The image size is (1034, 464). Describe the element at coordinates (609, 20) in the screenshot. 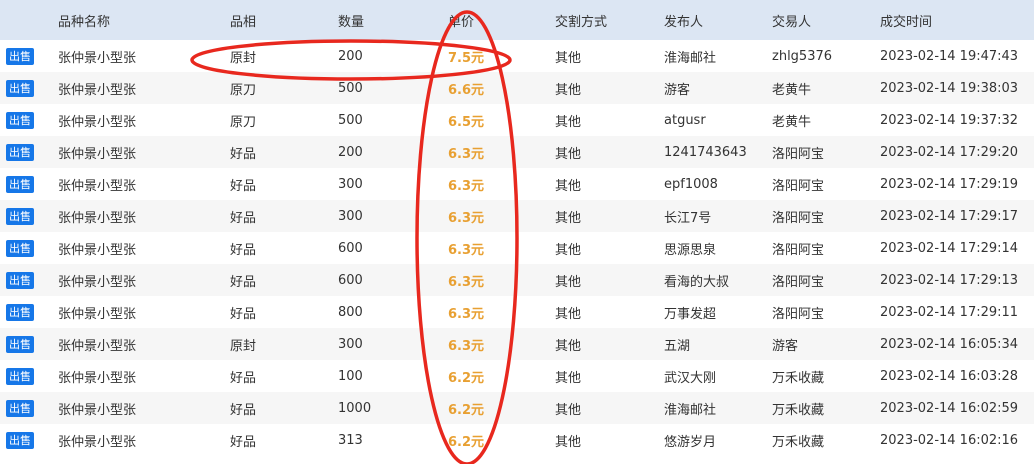

I see `header-delivery: 交割方式` at that location.